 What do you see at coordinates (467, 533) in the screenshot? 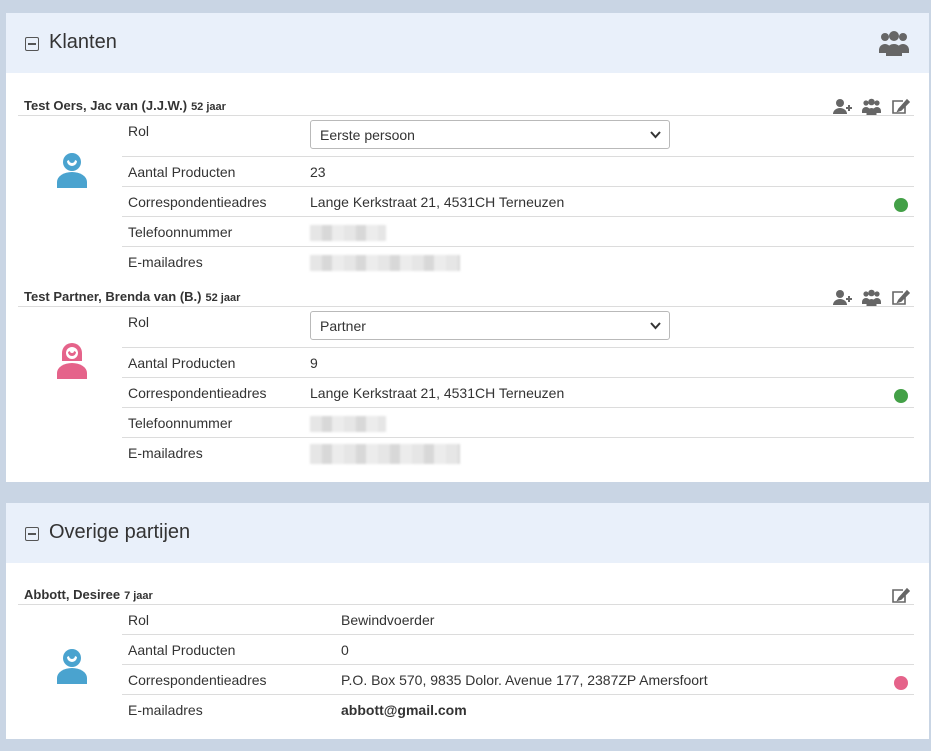
I see `overige-partijen-panel-header: Overige partijen` at bounding box center [467, 533].